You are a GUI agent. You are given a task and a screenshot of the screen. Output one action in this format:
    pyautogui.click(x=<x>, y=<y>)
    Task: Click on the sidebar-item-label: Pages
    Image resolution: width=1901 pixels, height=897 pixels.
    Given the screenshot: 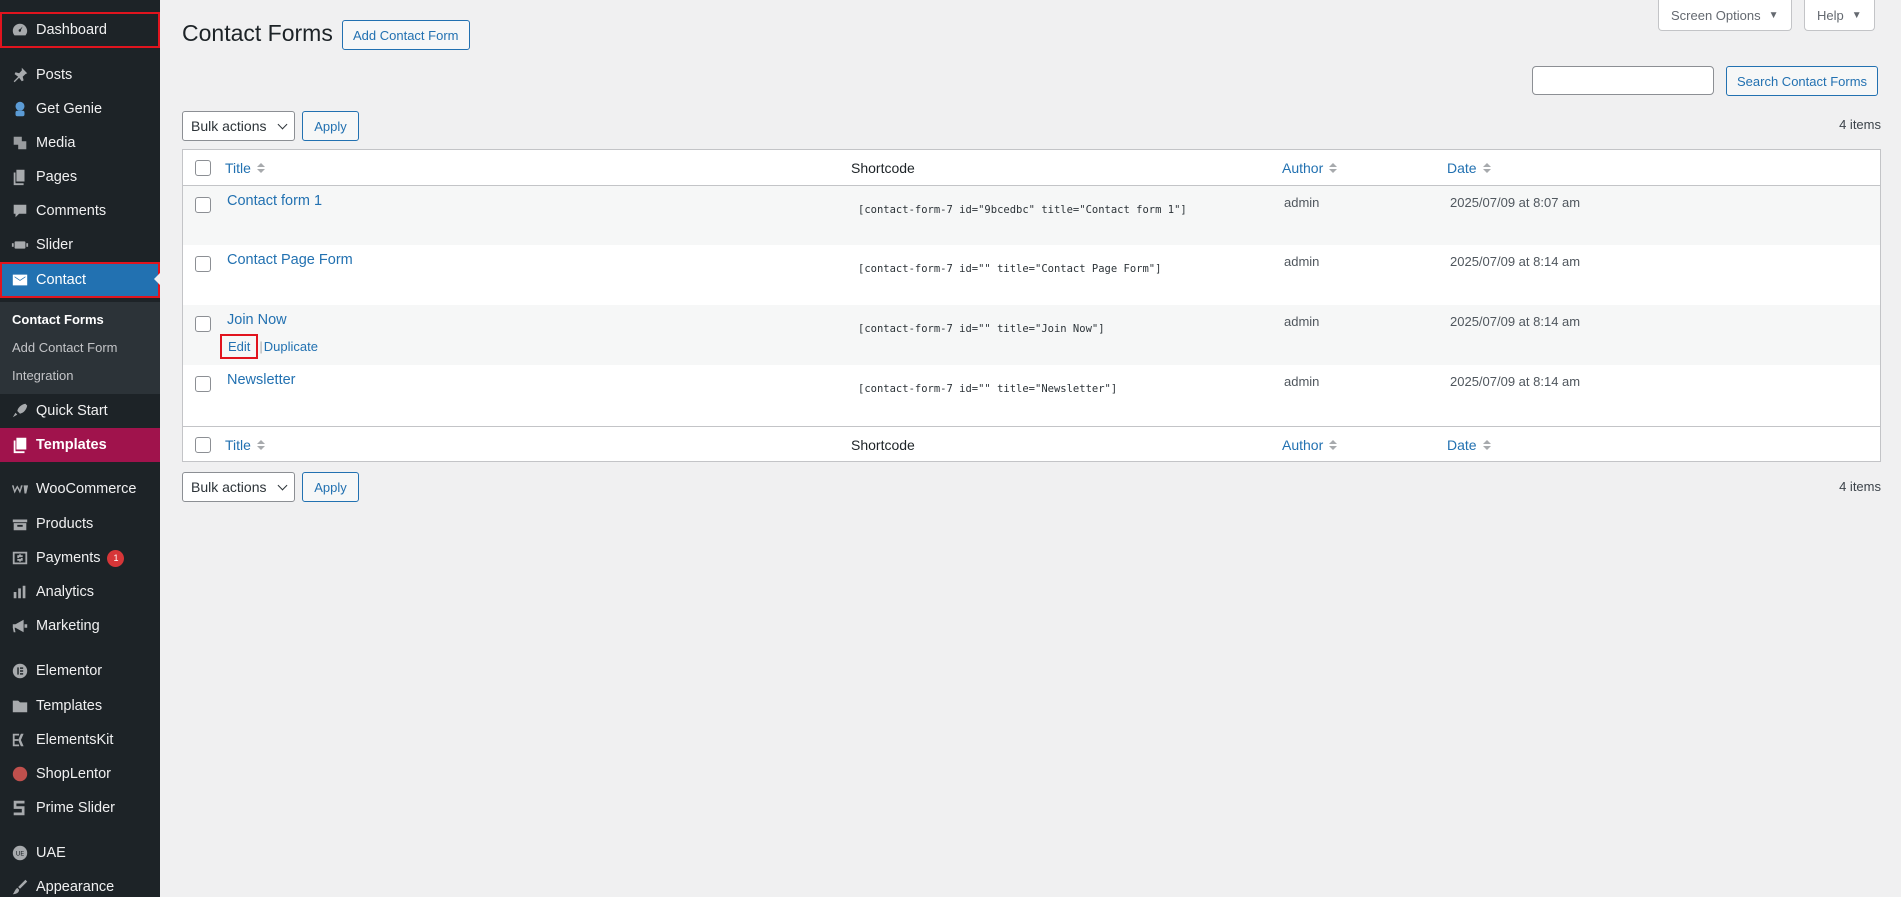 What is the action you would take?
    pyautogui.click(x=57, y=177)
    